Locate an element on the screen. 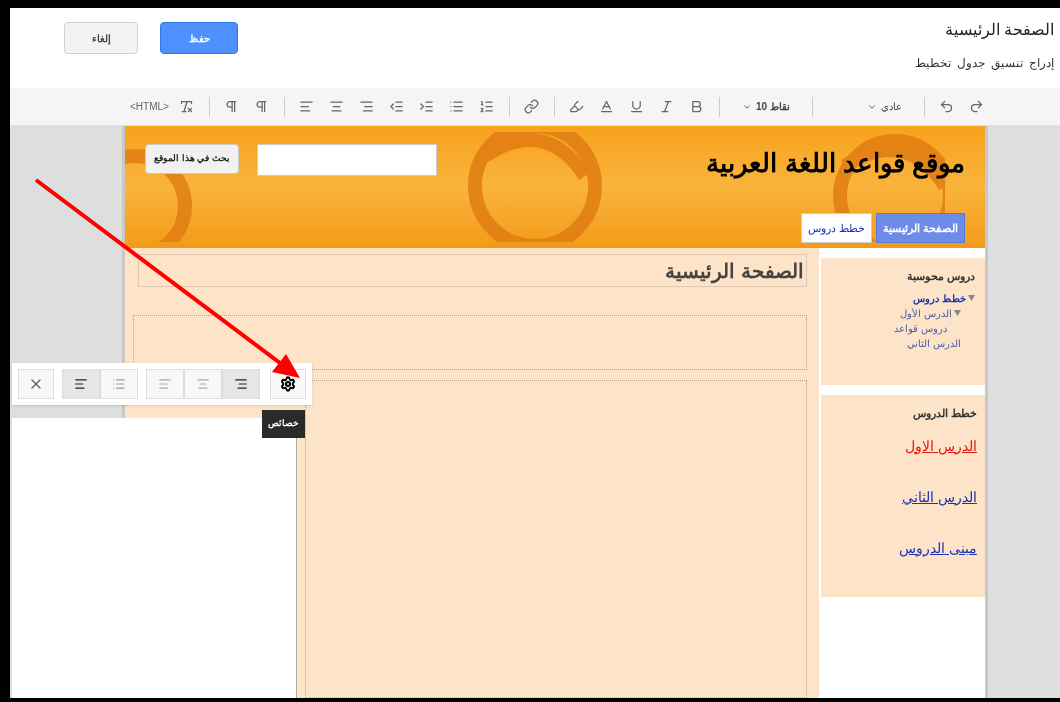 Image resolution: width=1060 pixels, height=702 pixels. page-heading: الصفحة الرئيسية is located at coordinates (734, 272).